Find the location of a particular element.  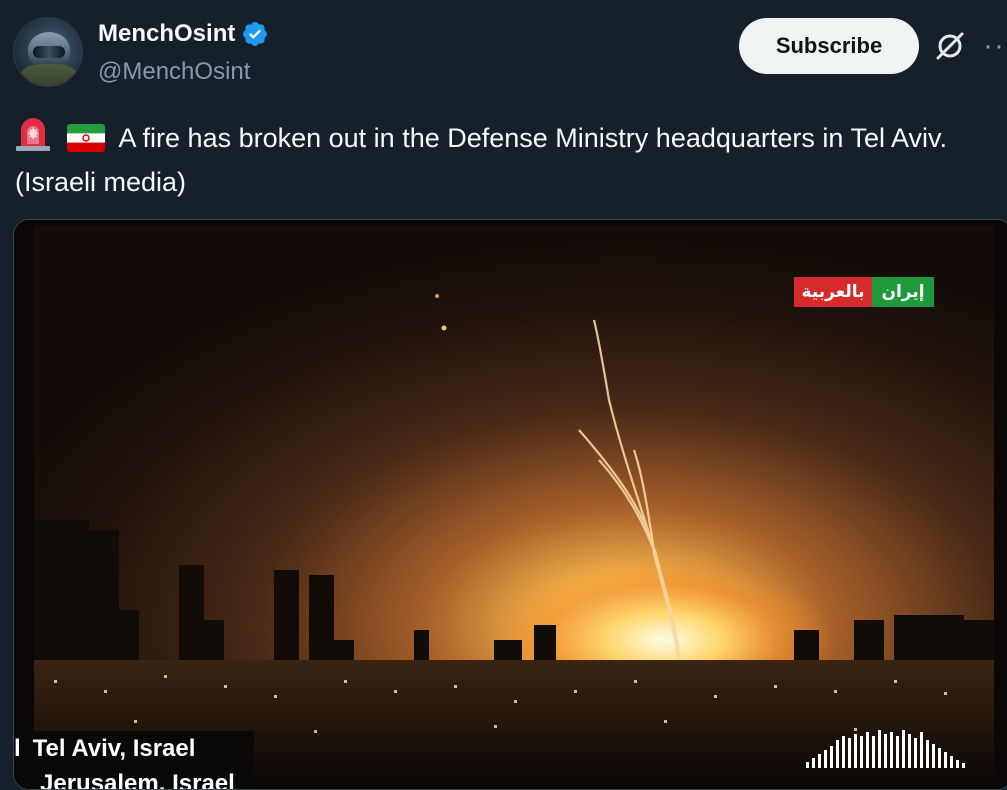

author-avatar is located at coordinates (48, 52).